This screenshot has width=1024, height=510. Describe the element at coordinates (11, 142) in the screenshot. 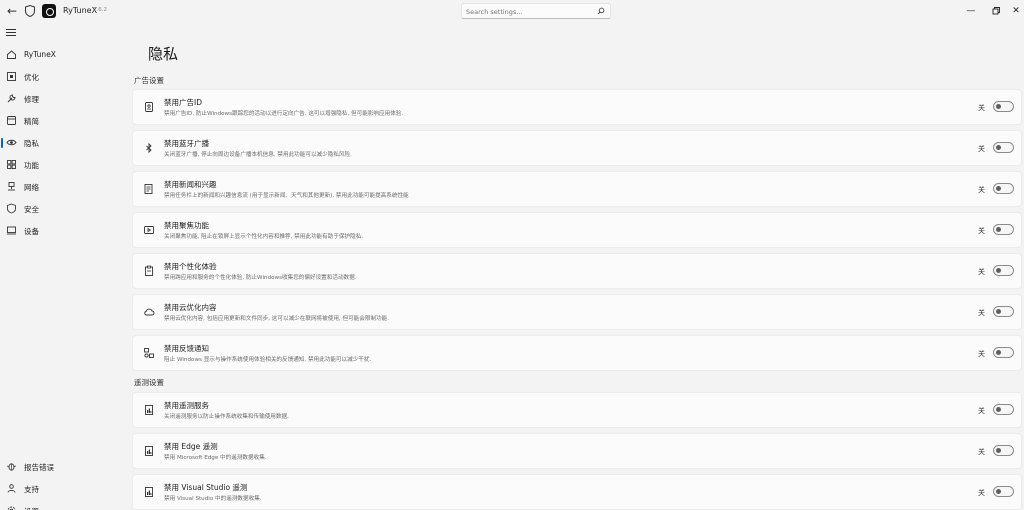

I see `eye-icon` at that location.